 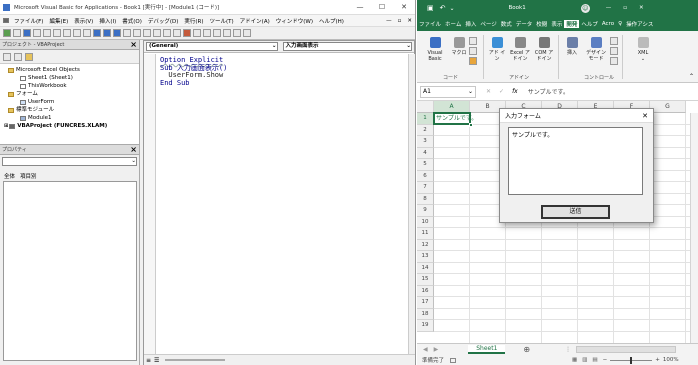 What do you see at coordinates (97, 33) in the screenshot?
I see `run-icon` at bounding box center [97, 33].